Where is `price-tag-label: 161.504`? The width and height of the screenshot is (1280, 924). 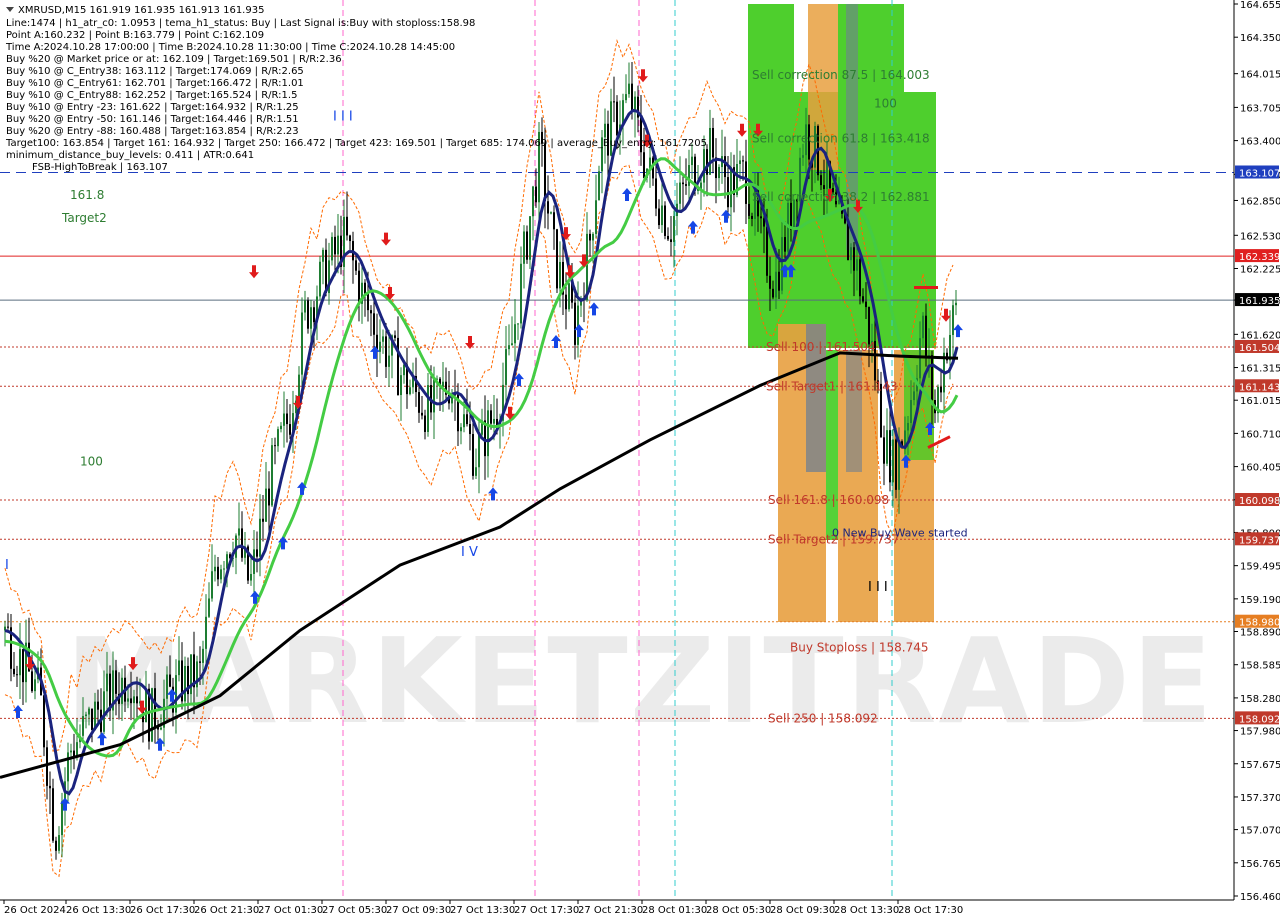
price-tag-label: 161.504 is located at coordinates (1259, 348).